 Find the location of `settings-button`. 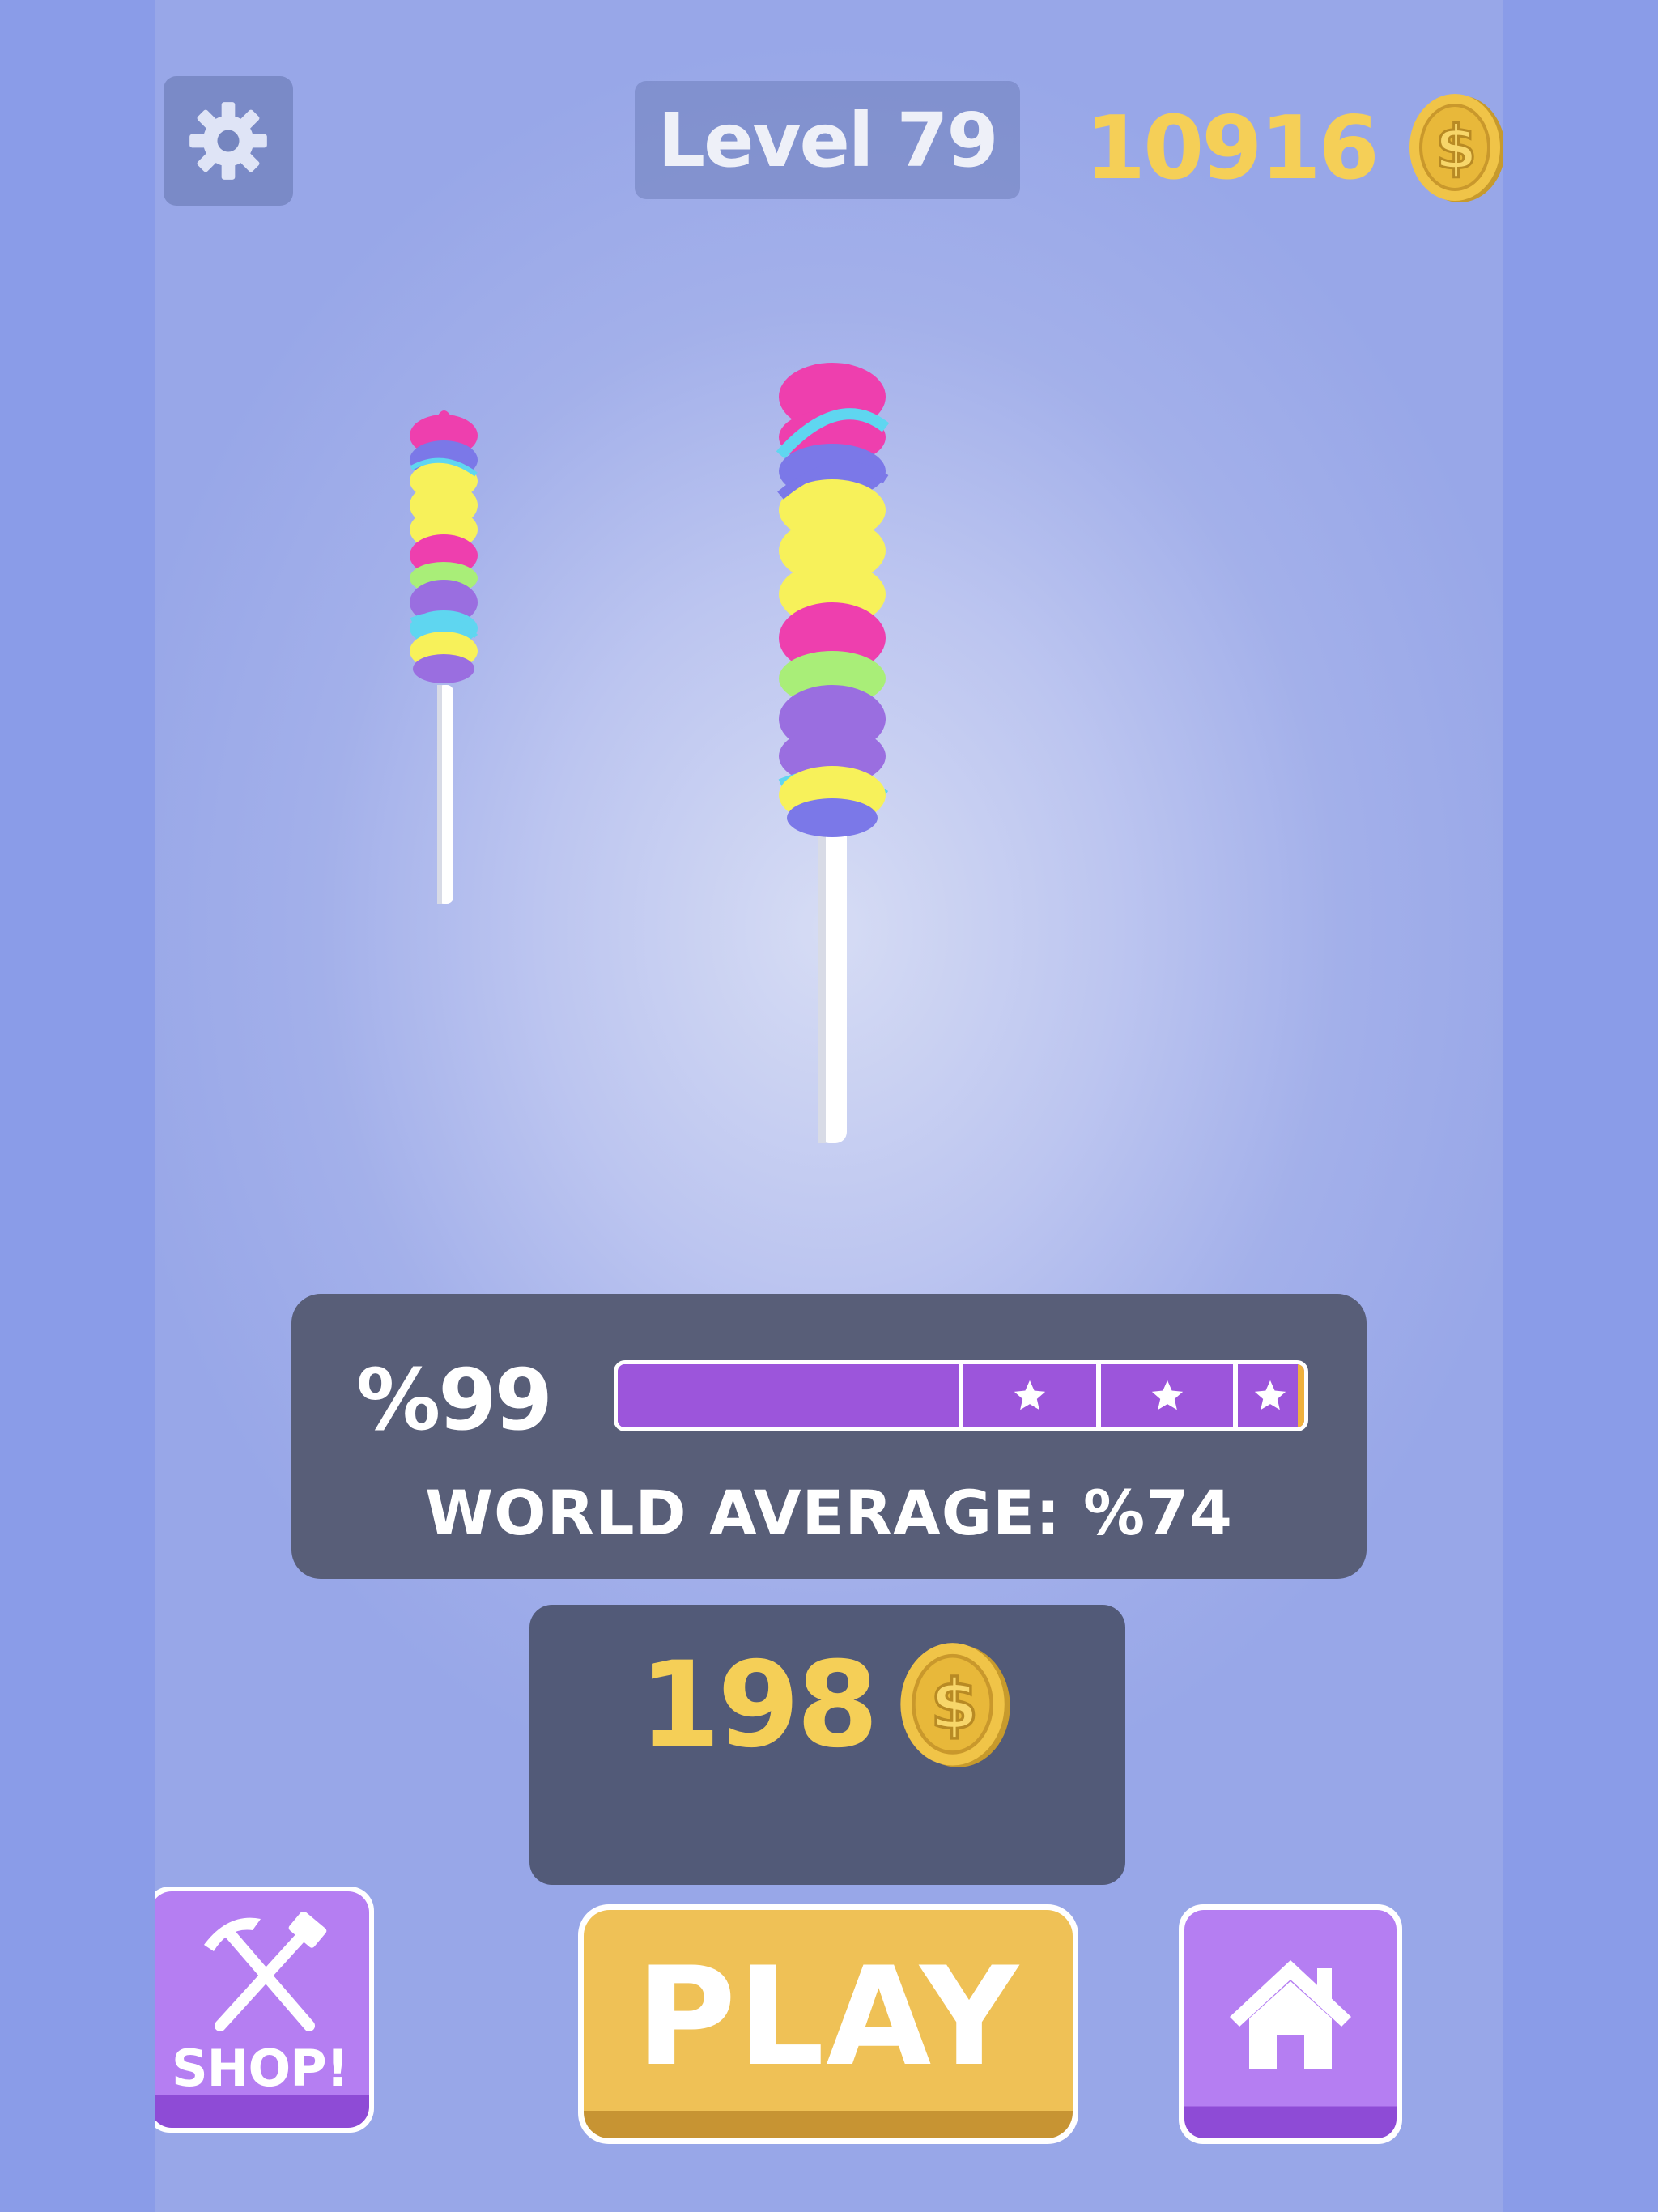

settings-button is located at coordinates (228, 141).